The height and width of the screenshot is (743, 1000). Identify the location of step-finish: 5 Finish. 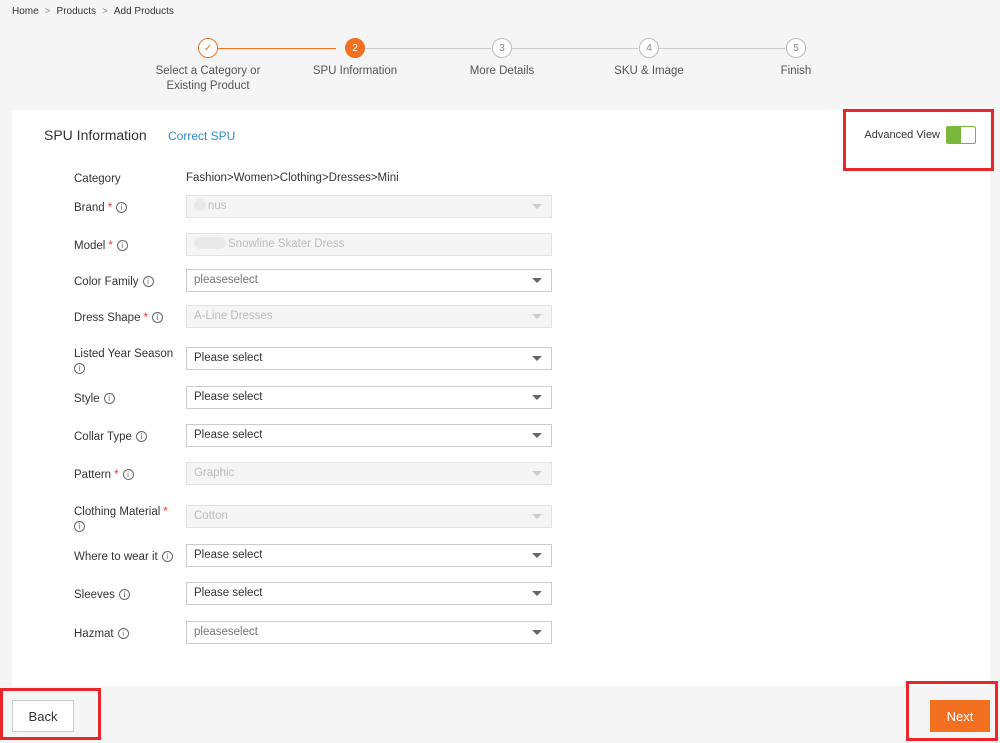
(796, 58).